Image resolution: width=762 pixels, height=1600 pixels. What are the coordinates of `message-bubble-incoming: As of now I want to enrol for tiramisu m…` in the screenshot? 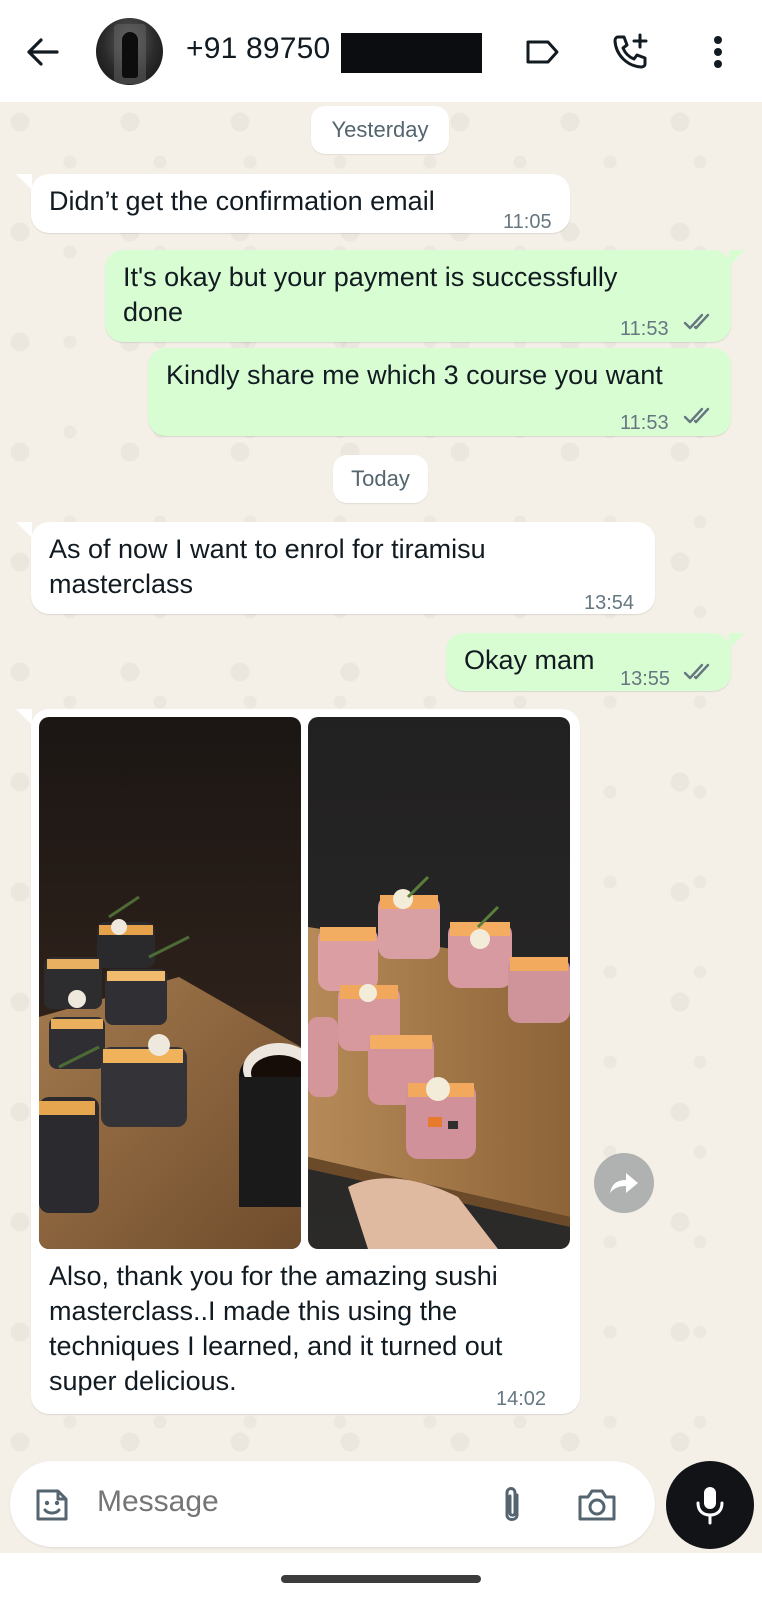 It's located at (343, 568).